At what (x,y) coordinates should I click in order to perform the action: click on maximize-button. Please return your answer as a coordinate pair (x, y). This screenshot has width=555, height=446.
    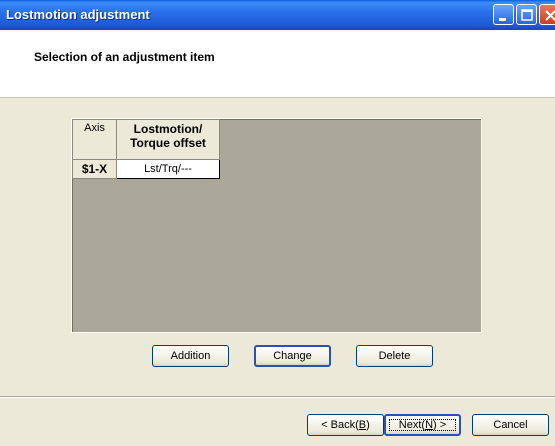
    Looking at the image, I should click on (526, 14).